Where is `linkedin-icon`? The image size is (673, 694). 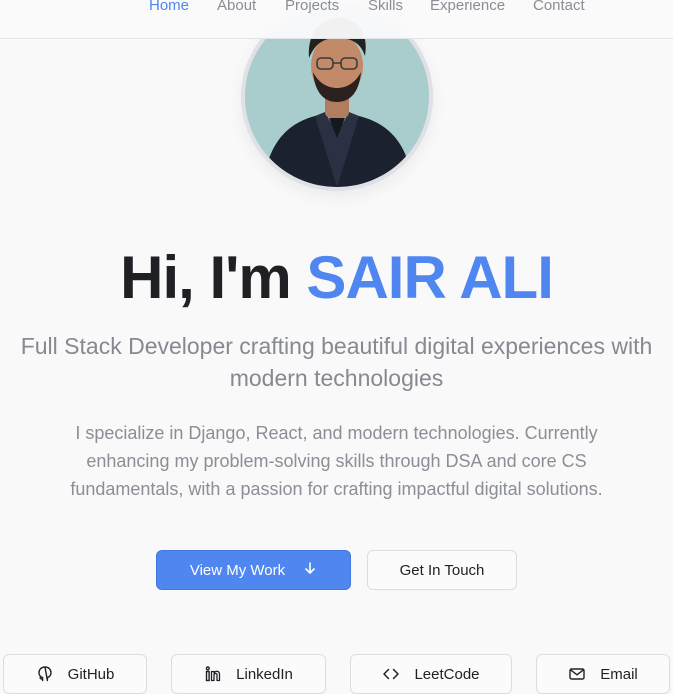 linkedin-icon is located at coordinates (213, 674).